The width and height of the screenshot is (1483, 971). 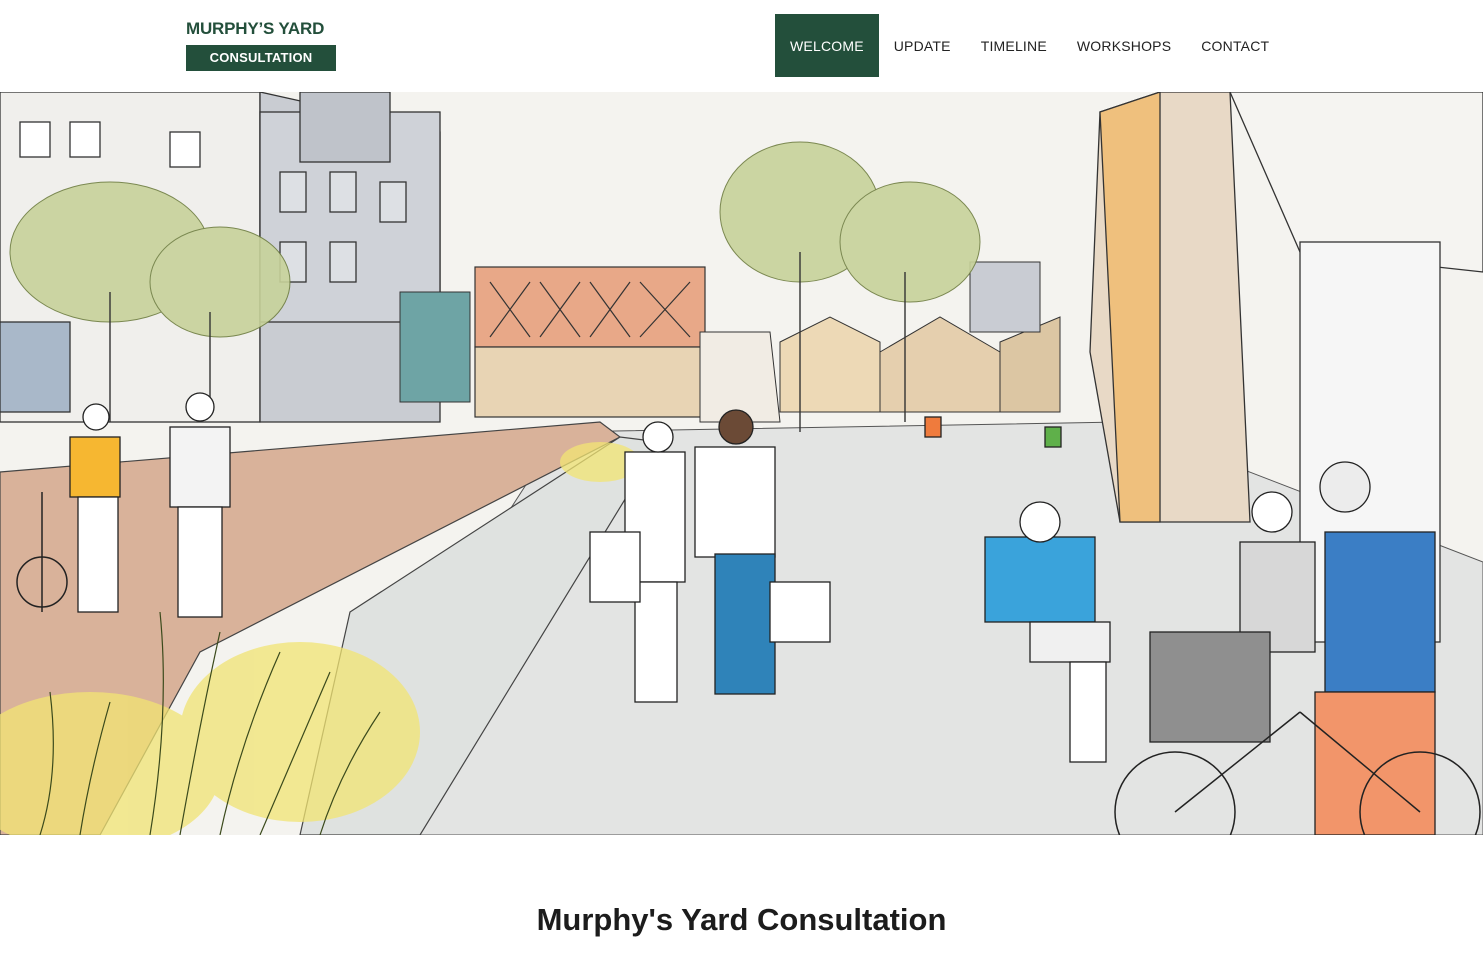 What do you see at coordinates (1014, 45) in the screenshot?
I see `nav-timeline: TIMELINE` at bounding box center [1014, 45].